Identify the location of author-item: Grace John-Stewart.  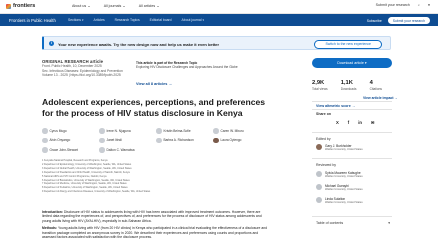
(67, 150).